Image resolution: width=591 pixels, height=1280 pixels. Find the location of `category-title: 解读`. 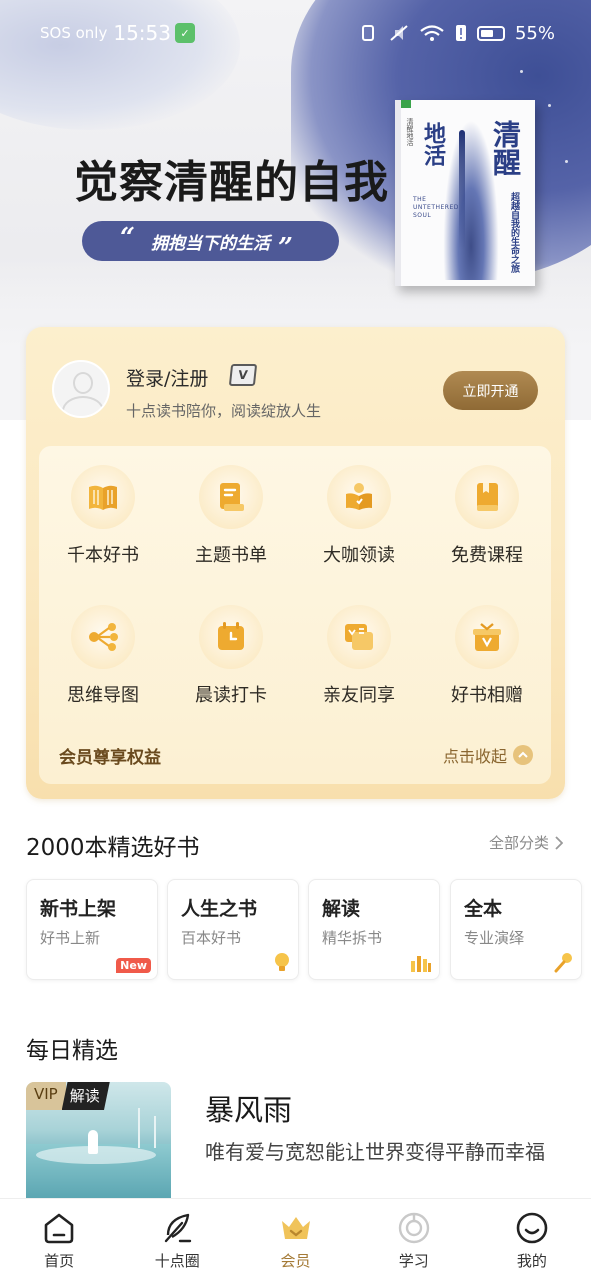

category-title: 解读 is located at coordinates (341, 909).